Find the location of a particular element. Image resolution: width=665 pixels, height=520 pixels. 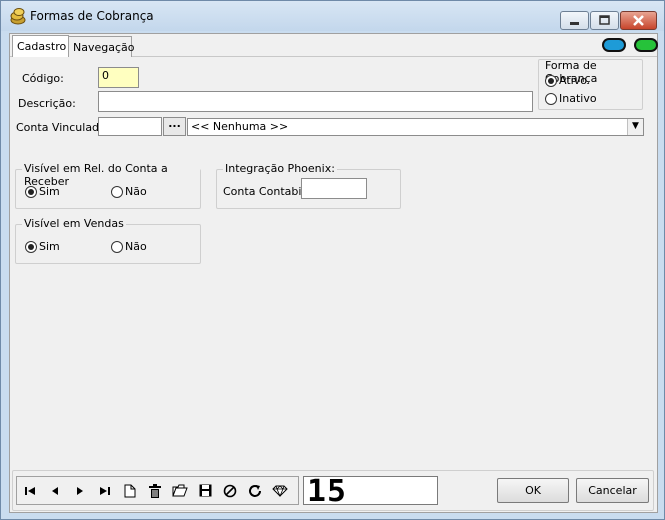

save-icon is located at coordinates (205, 490).